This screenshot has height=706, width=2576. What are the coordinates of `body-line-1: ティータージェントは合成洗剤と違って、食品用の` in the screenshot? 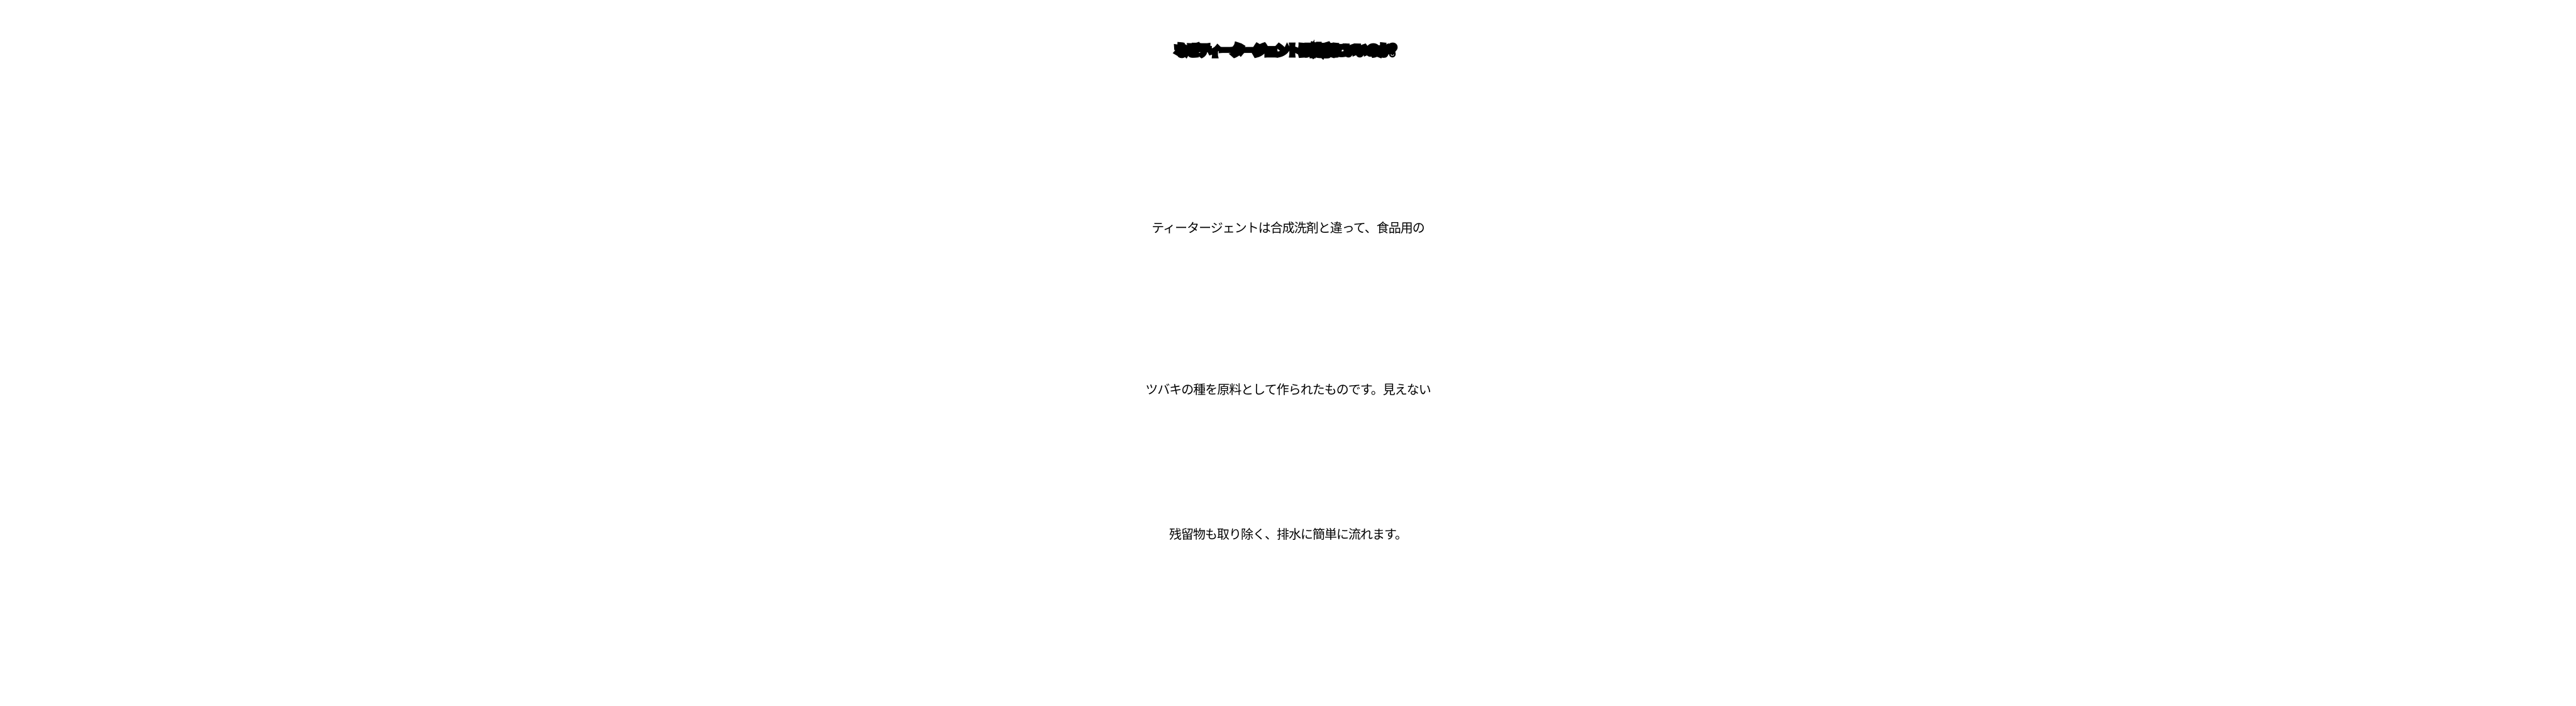 It's located at (1288, 228).